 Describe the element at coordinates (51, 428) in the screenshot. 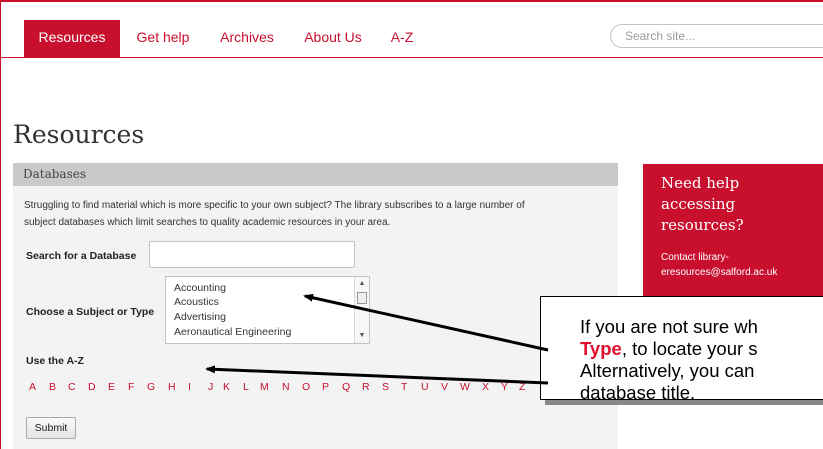

I see `submit-button: Submit` at that location.